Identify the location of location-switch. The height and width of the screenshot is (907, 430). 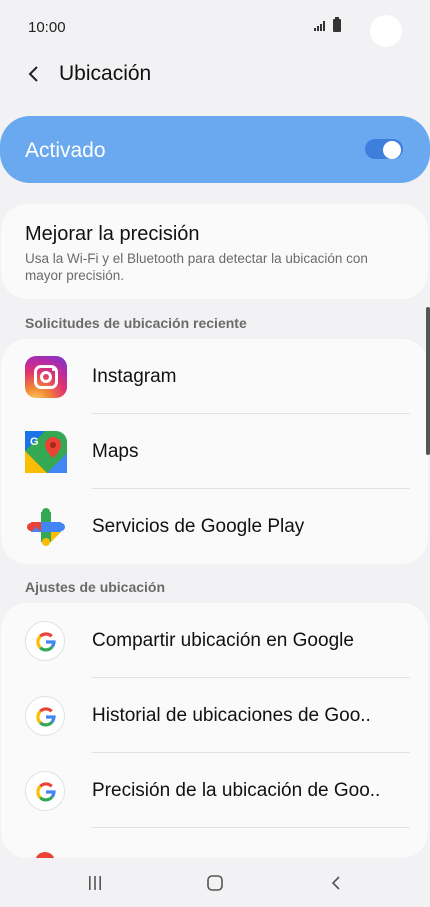
(384, 149).